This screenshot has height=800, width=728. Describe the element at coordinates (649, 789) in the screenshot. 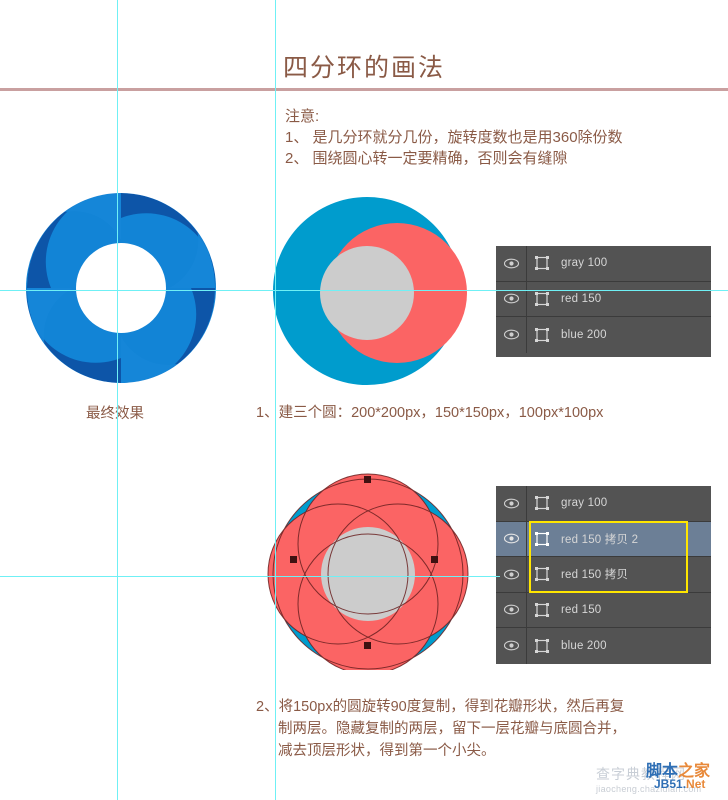

I see `watermark-faint-url: jiaocheng.chazidian.com` at that location.